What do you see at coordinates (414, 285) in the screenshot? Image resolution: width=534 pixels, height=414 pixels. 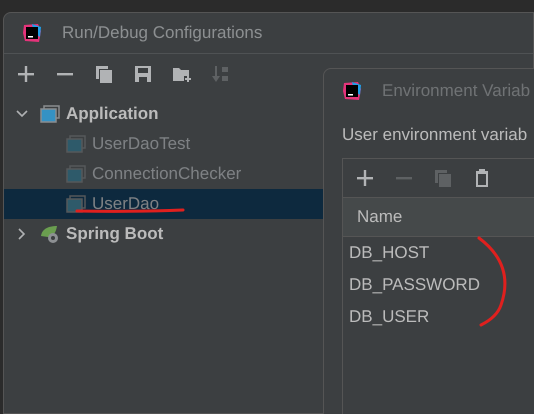 I see `table-cell-text: DB_PASSWORD` at bounding box center [414, 285].